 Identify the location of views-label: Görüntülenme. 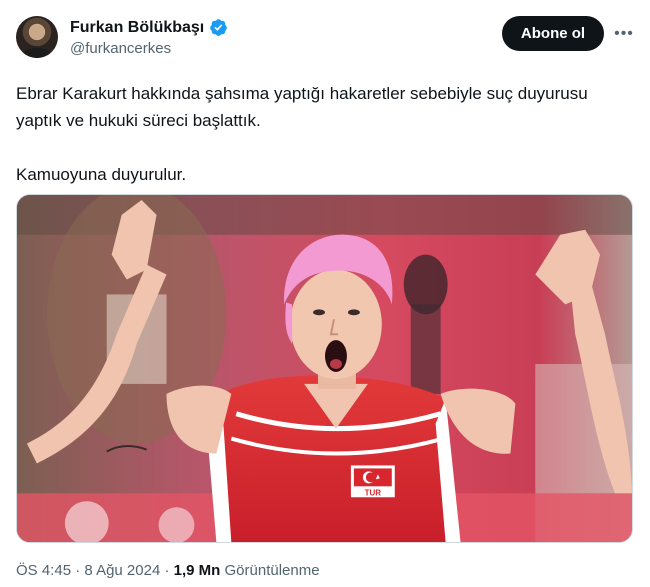
(270, 570).